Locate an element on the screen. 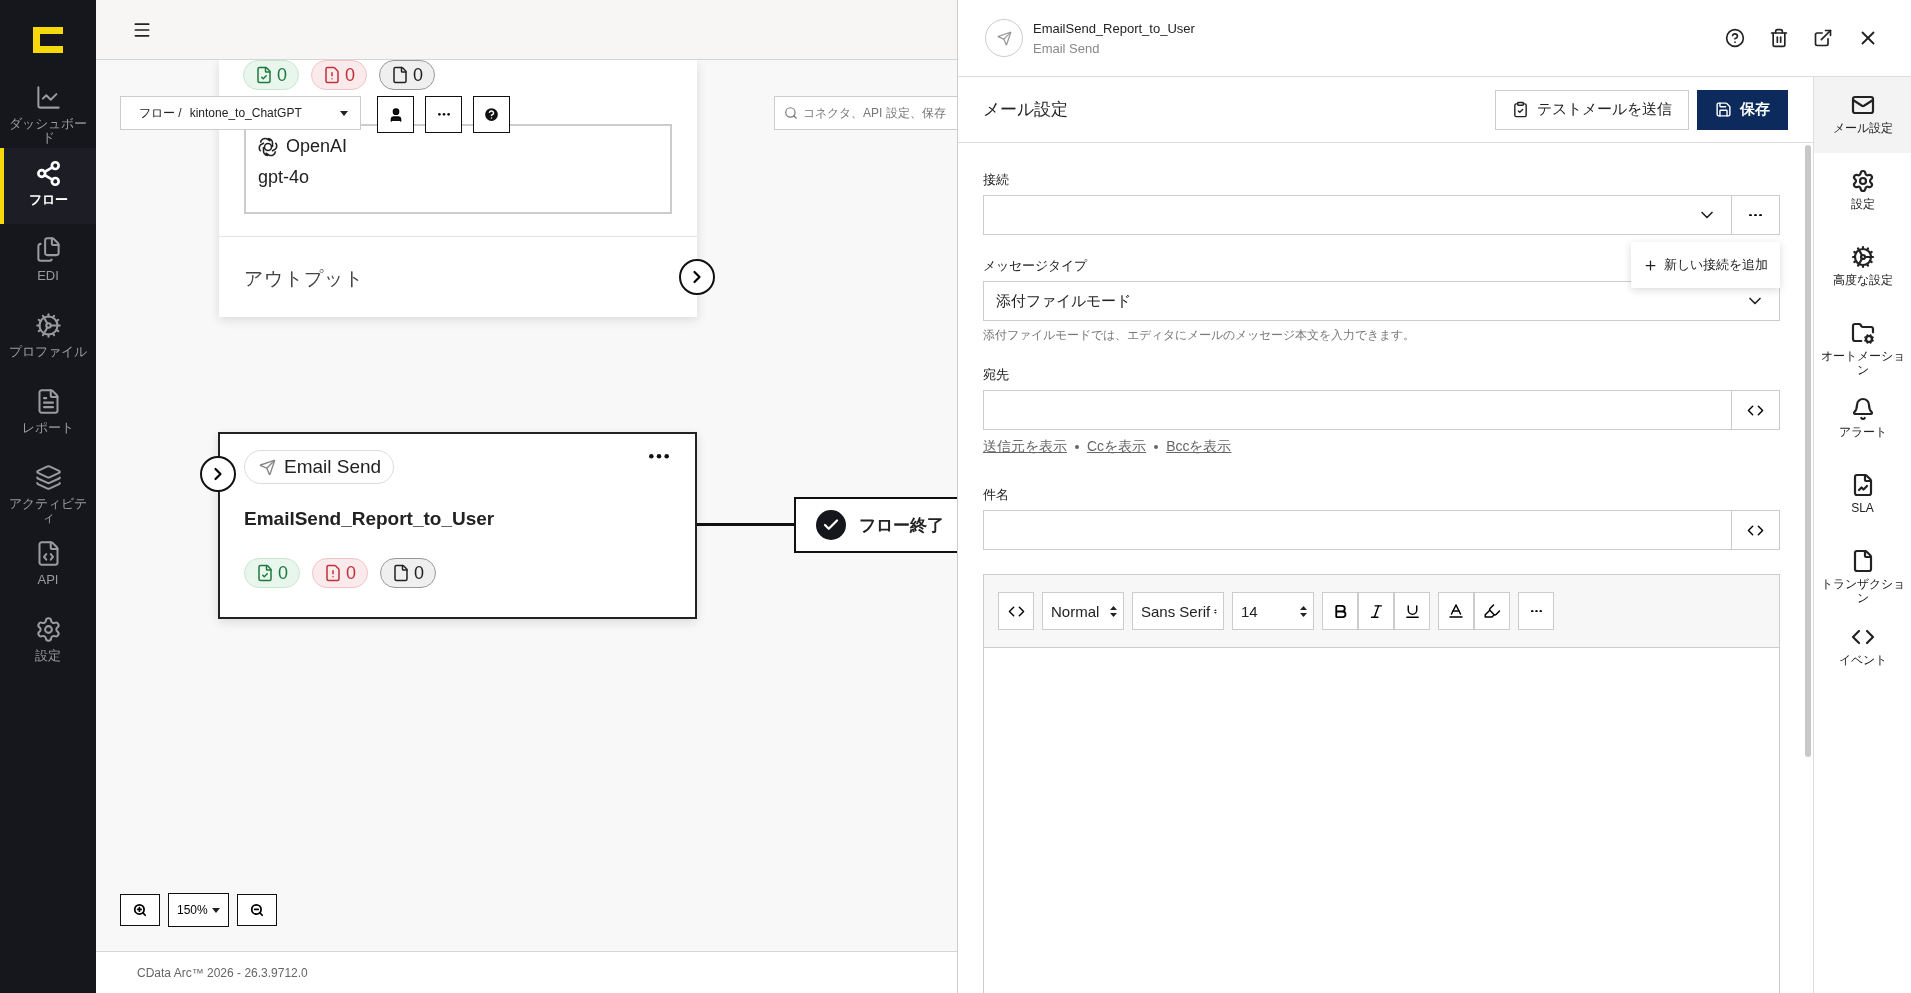 This screenshot has height=993, width=1911. envelope-icon is located at coordinates (1862, 105).